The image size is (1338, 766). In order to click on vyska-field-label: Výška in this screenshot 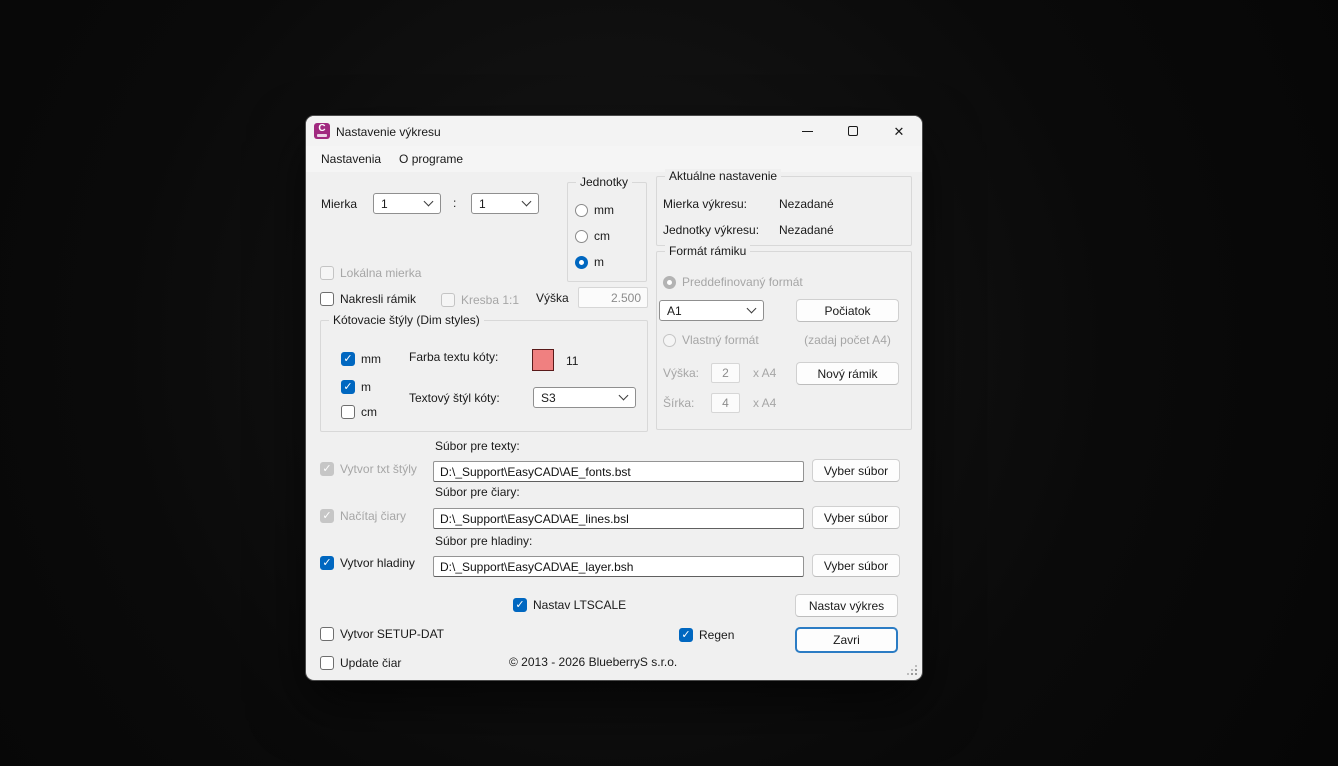, I will do `click(552, 298)`.